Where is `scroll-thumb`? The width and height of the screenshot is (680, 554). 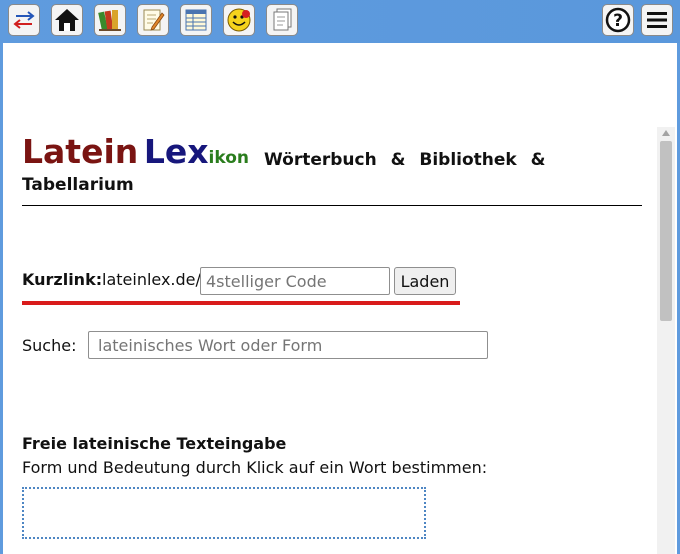
scroll-thumb is located at coordinates (666, 231).